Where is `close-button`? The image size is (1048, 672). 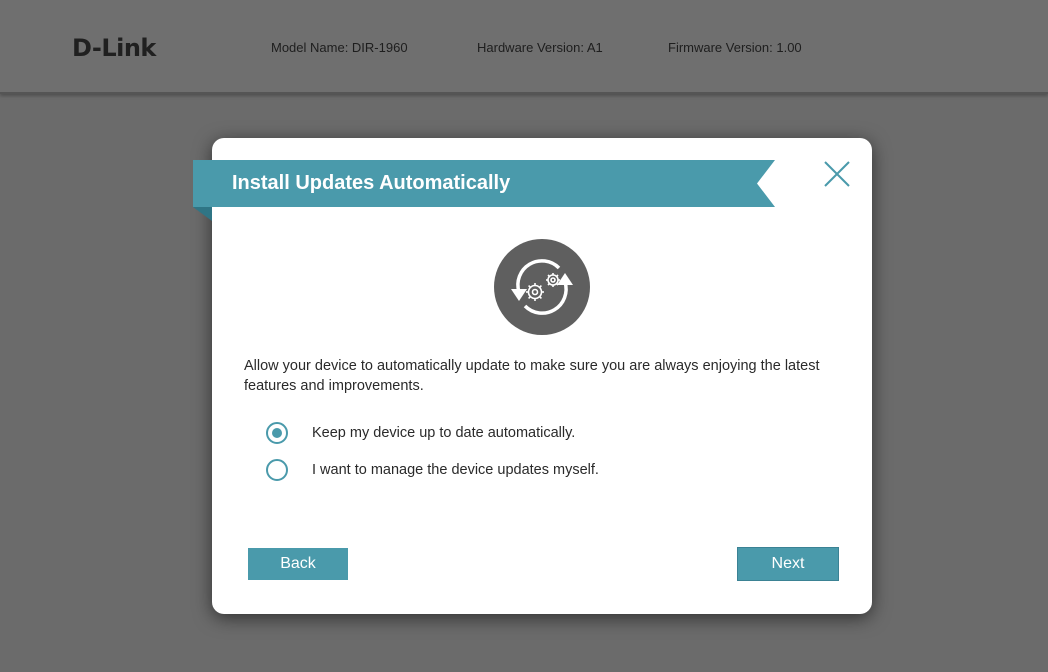
close-button is located at coordinates (837, 174).